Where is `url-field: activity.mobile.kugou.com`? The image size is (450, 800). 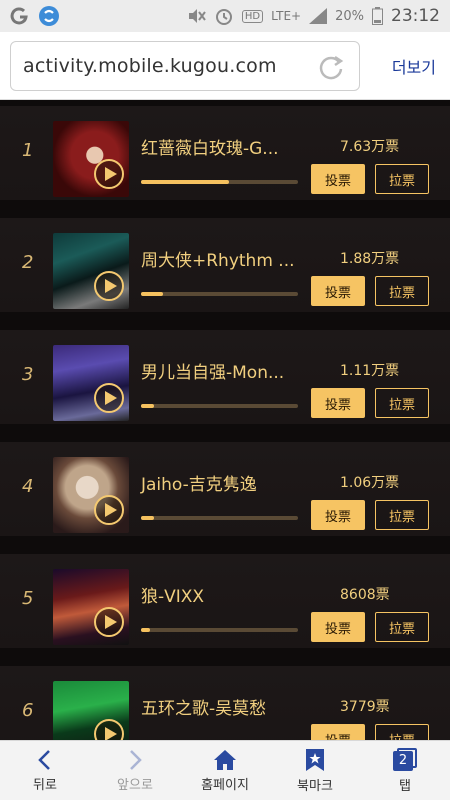 url-field: activity.mobile.kugou.com is located at coordinates (185, 65).